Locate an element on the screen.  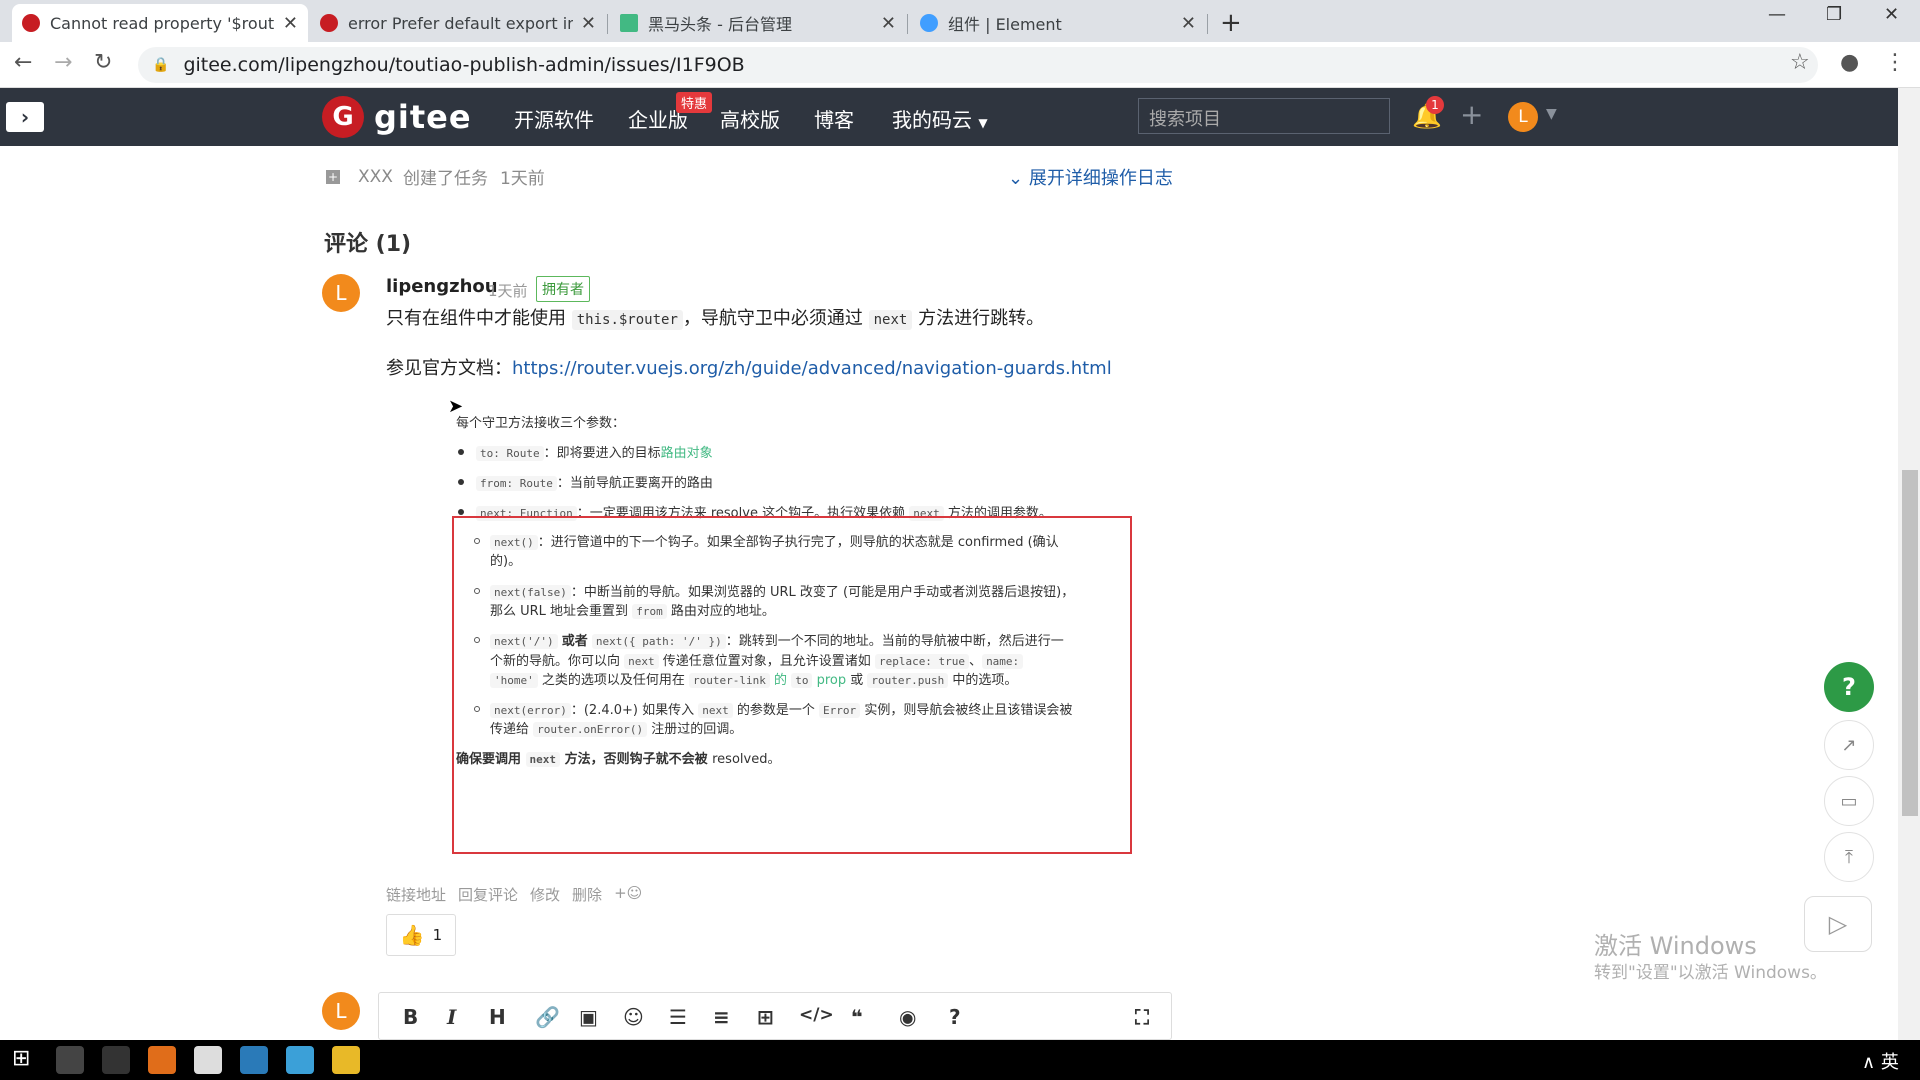
caret-down-icon: ▼ is located at coordinates (983, 123).